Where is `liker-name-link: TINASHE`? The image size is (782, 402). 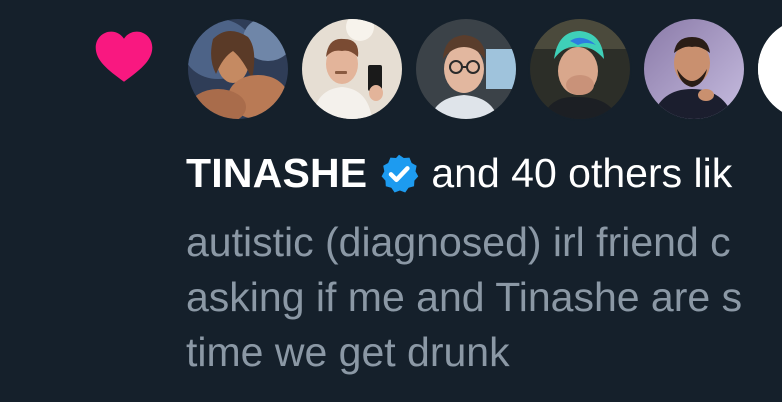
liker-name-link: TINASHE is located at coordinates (276, 173).